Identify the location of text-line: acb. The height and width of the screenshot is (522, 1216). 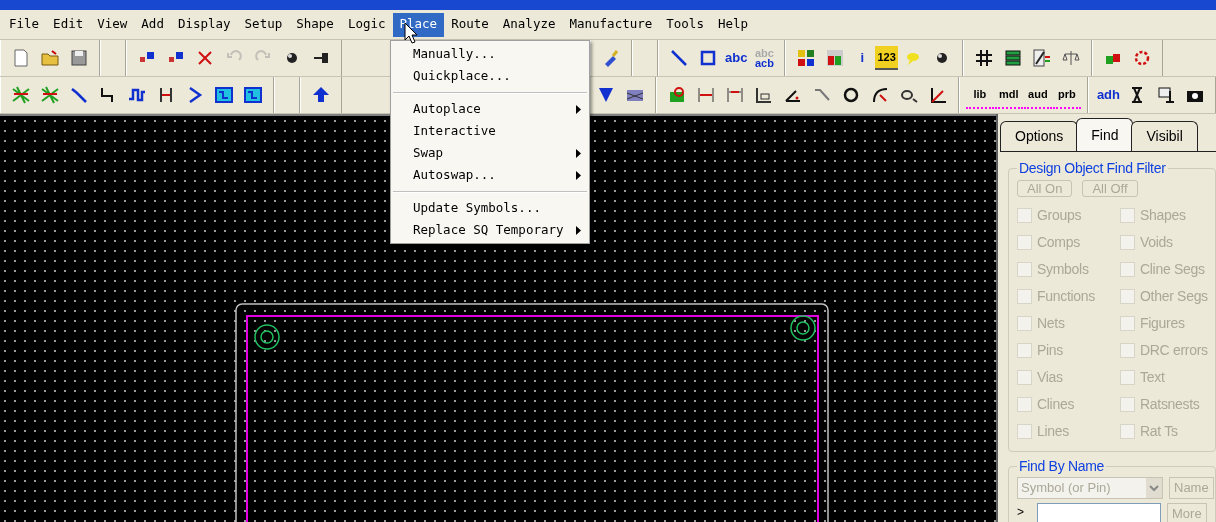
(764, 63).